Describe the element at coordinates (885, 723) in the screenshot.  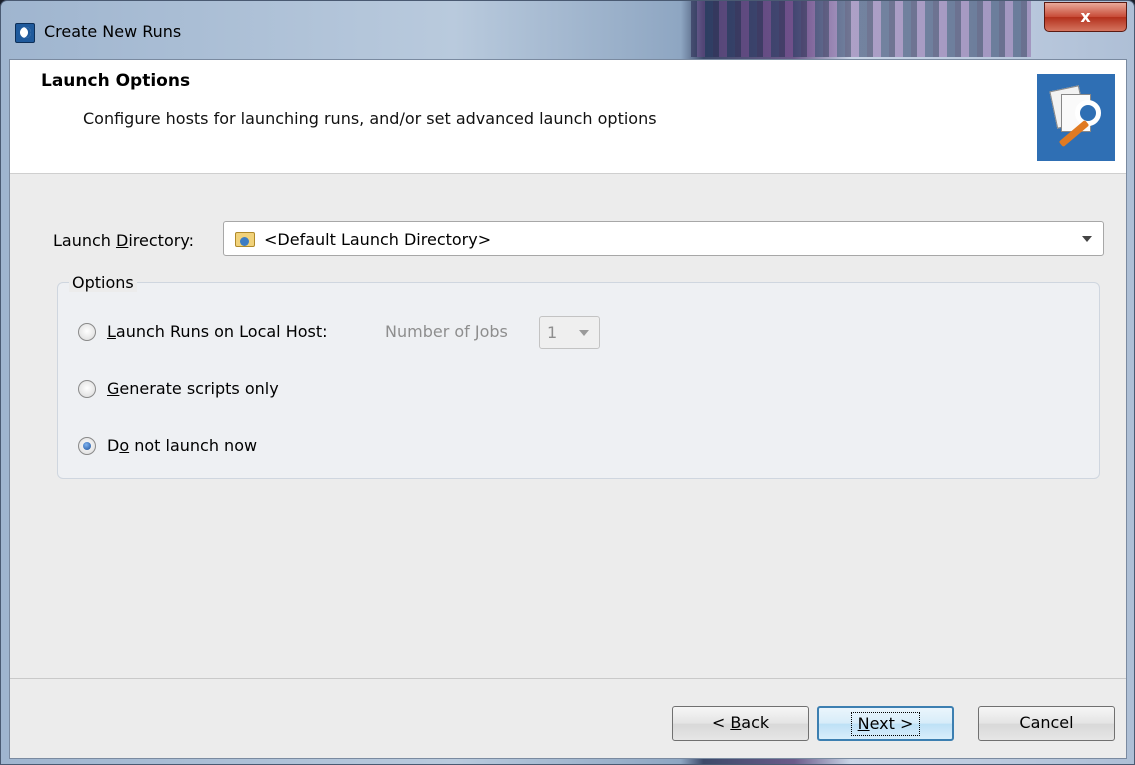
I see `next-button: Next >` at that location.